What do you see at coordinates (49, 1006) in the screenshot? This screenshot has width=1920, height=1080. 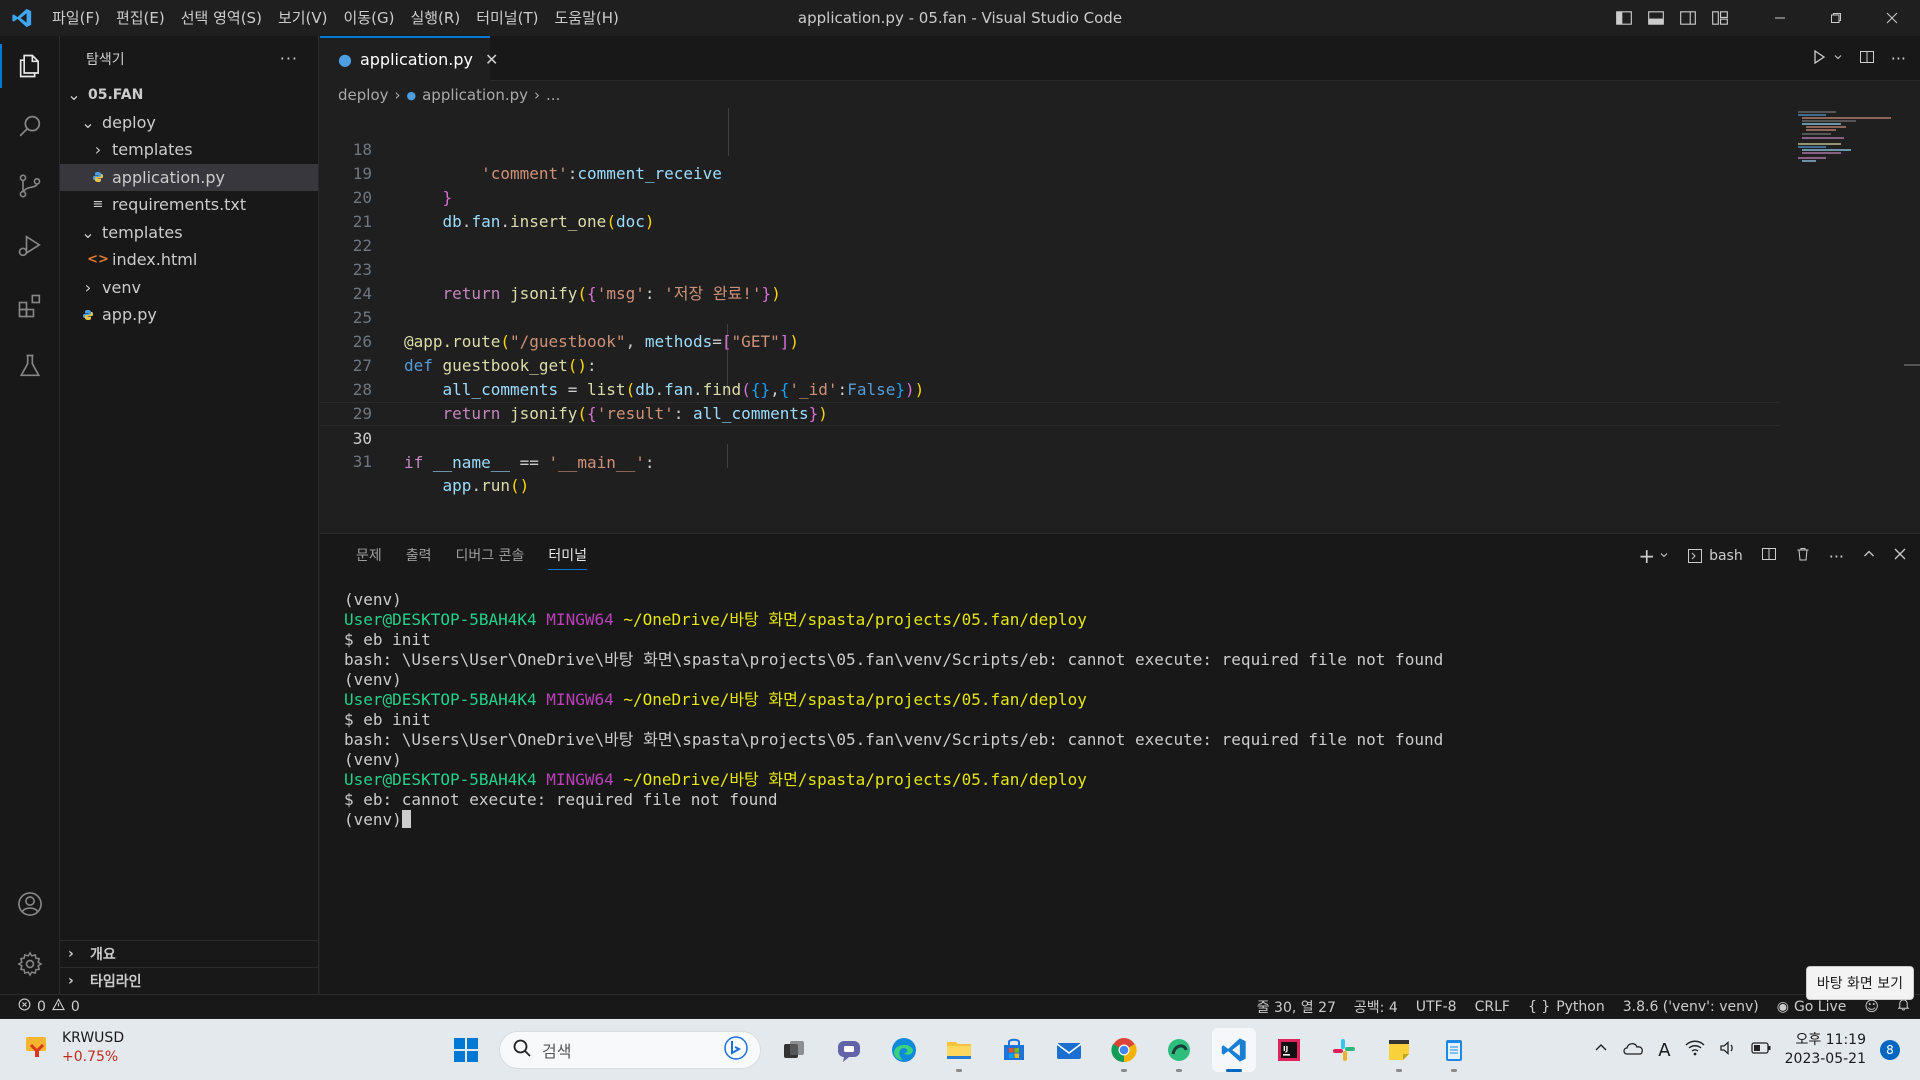 I see `problems-indicator: 0 0` at bounding box center [49, 1006].